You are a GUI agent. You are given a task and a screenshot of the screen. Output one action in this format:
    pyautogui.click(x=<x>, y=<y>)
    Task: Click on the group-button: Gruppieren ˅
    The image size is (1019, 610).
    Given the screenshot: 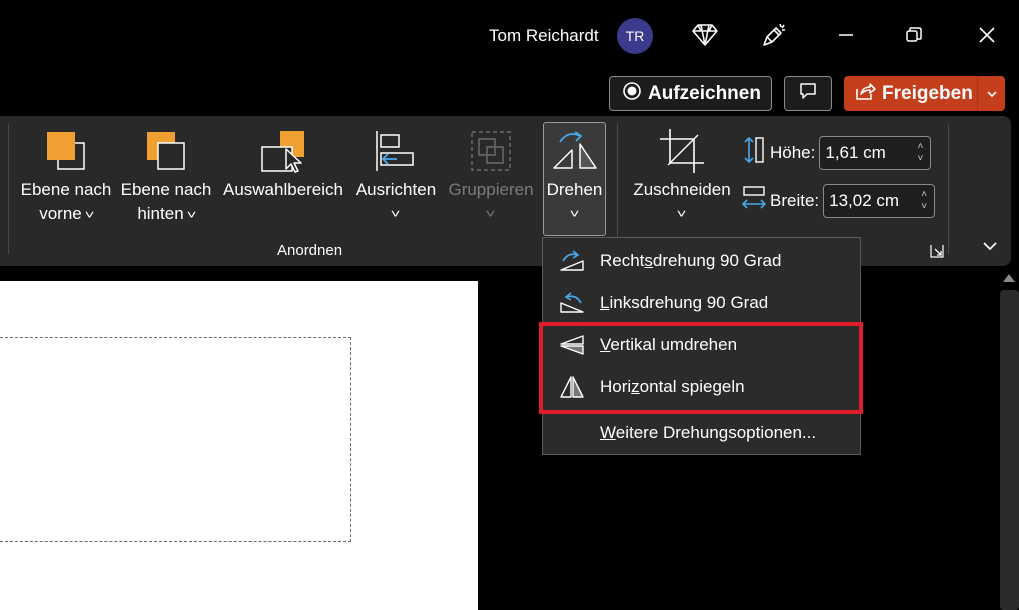 What is the action you would take?
    pyautogui.click(x=491, y=175)
    